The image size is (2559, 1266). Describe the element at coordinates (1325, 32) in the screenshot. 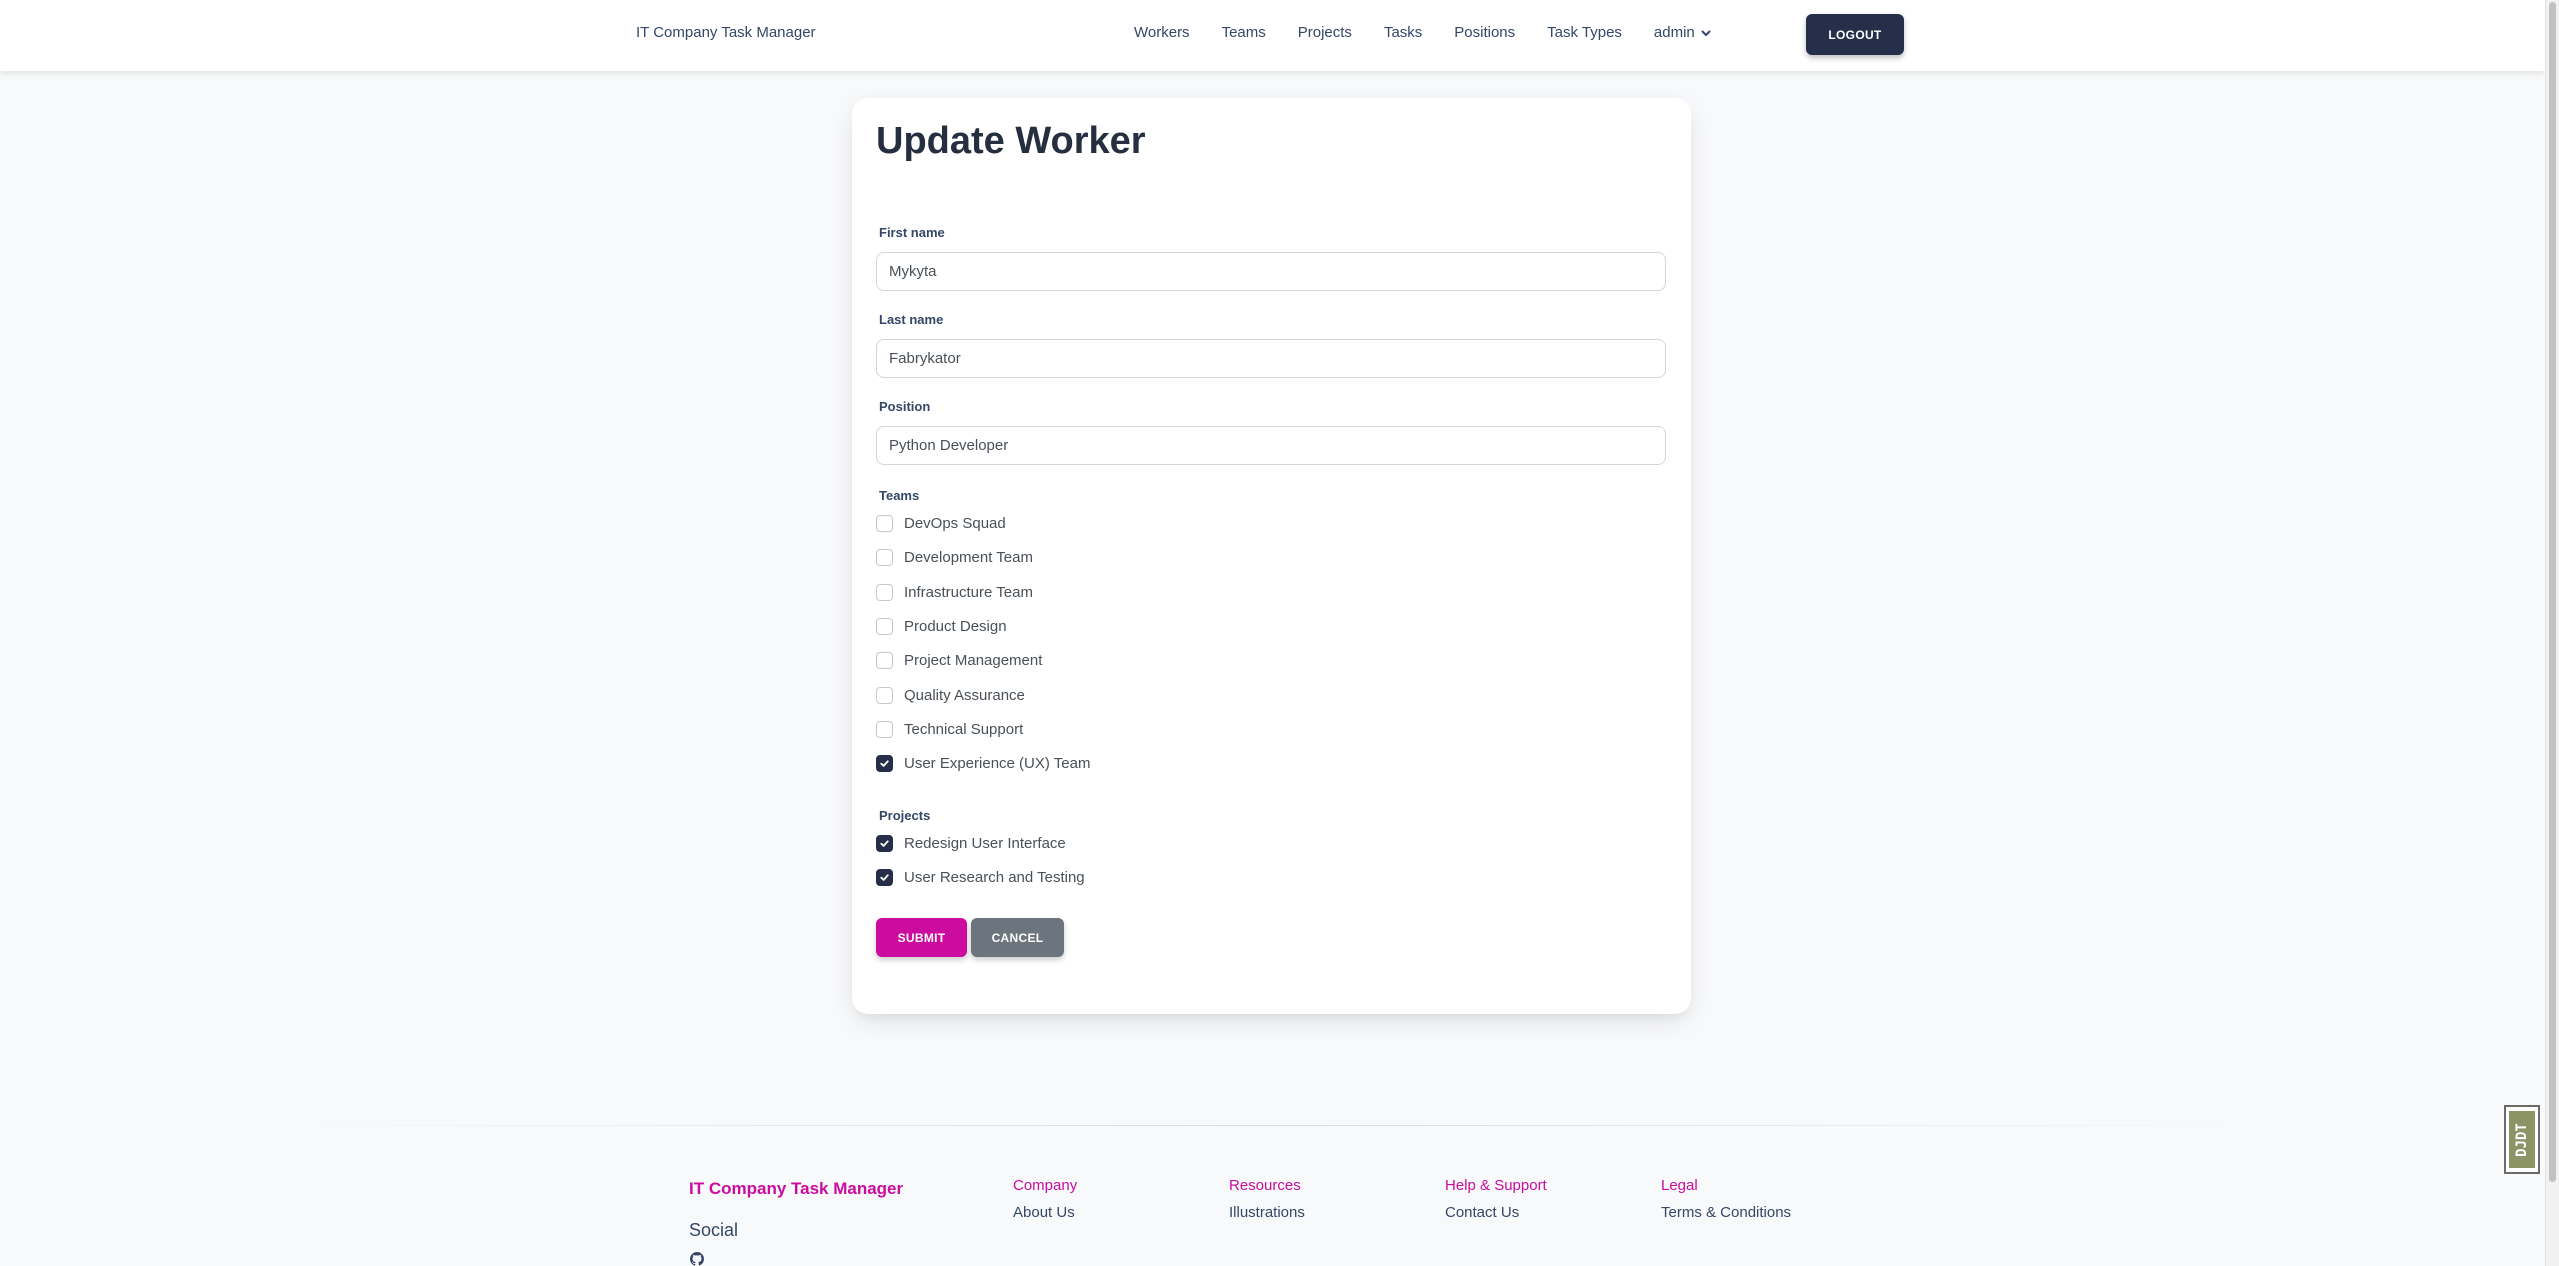

I see `nav-link-projects: Projects` at that location.